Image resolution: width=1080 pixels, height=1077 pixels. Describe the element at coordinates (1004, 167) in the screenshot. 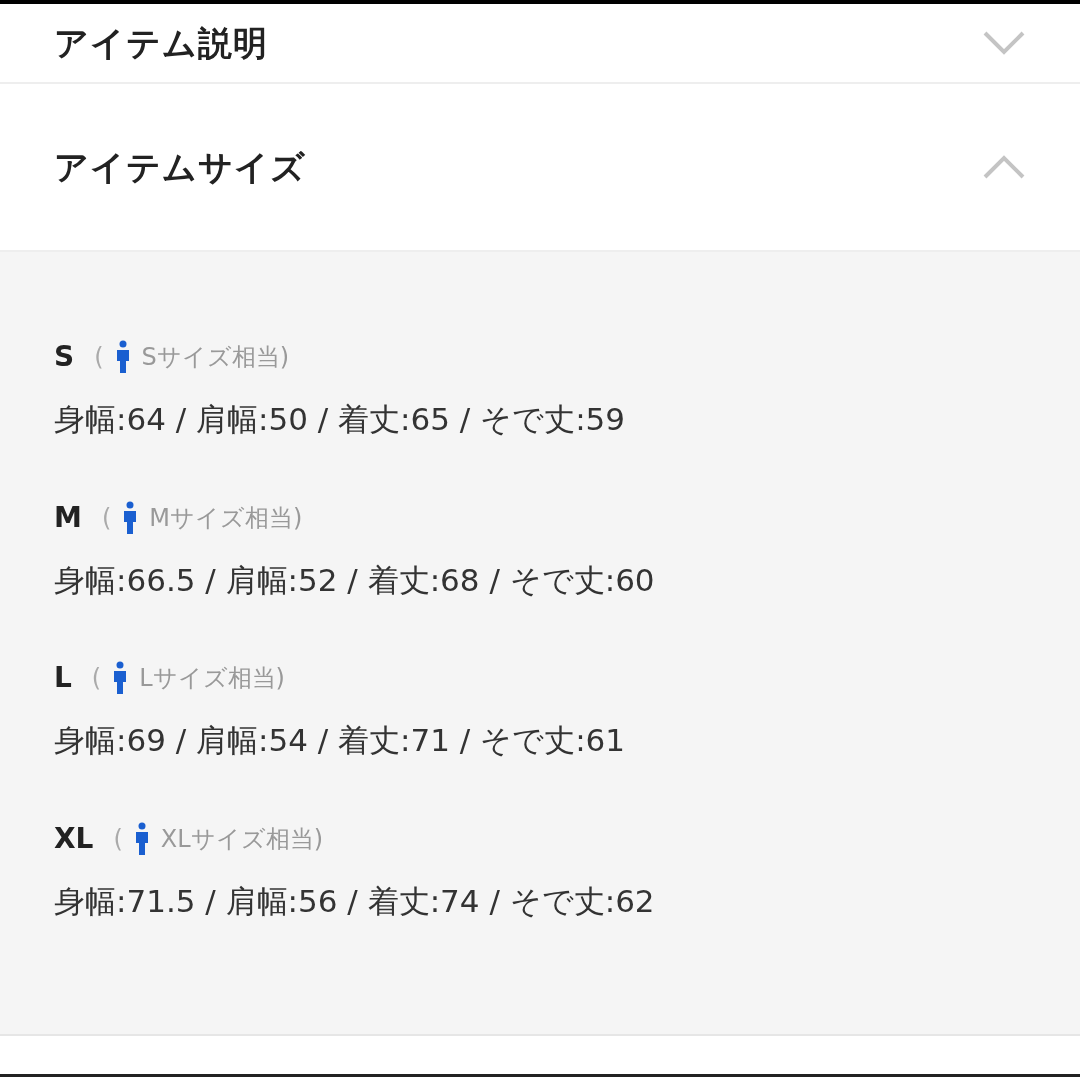

I see `chevron-up-icon` at that location.